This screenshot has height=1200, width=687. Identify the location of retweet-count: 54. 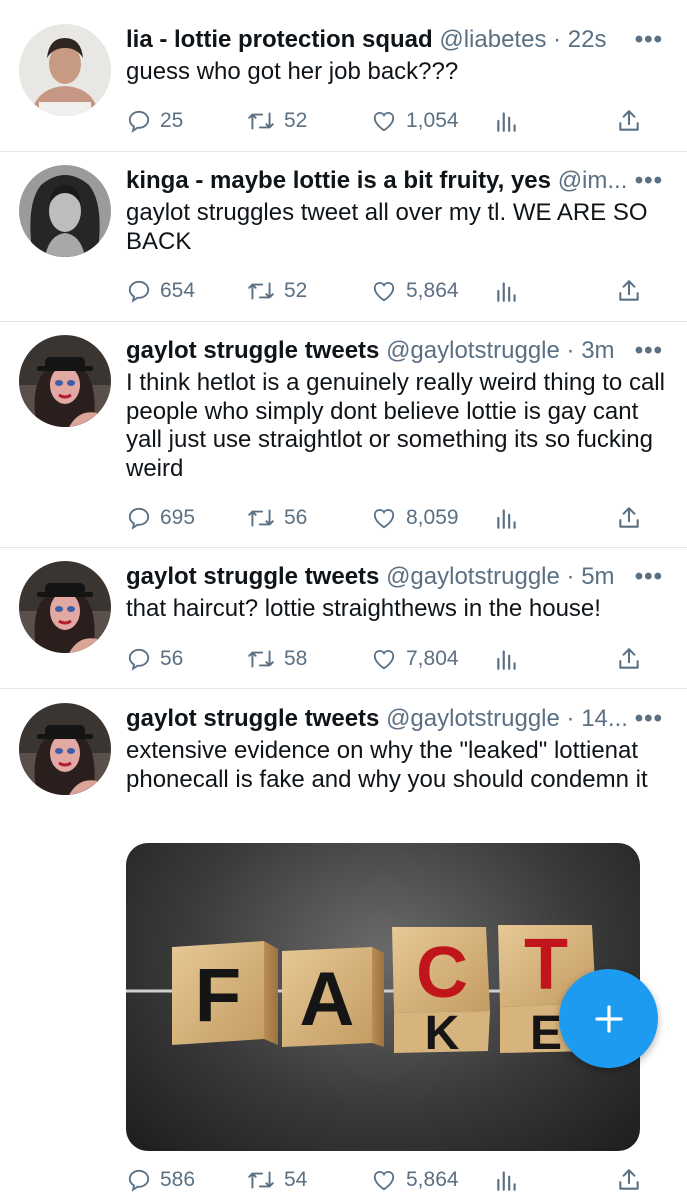
(296, 1179).